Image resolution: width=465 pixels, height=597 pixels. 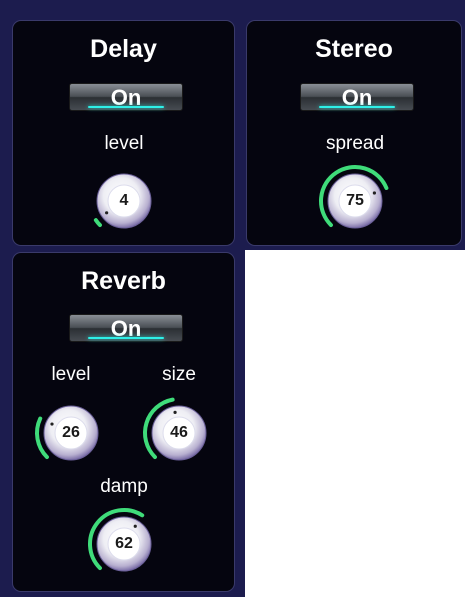 I want to click on reverb-damp-value: 62, so click(x=124, y=543).